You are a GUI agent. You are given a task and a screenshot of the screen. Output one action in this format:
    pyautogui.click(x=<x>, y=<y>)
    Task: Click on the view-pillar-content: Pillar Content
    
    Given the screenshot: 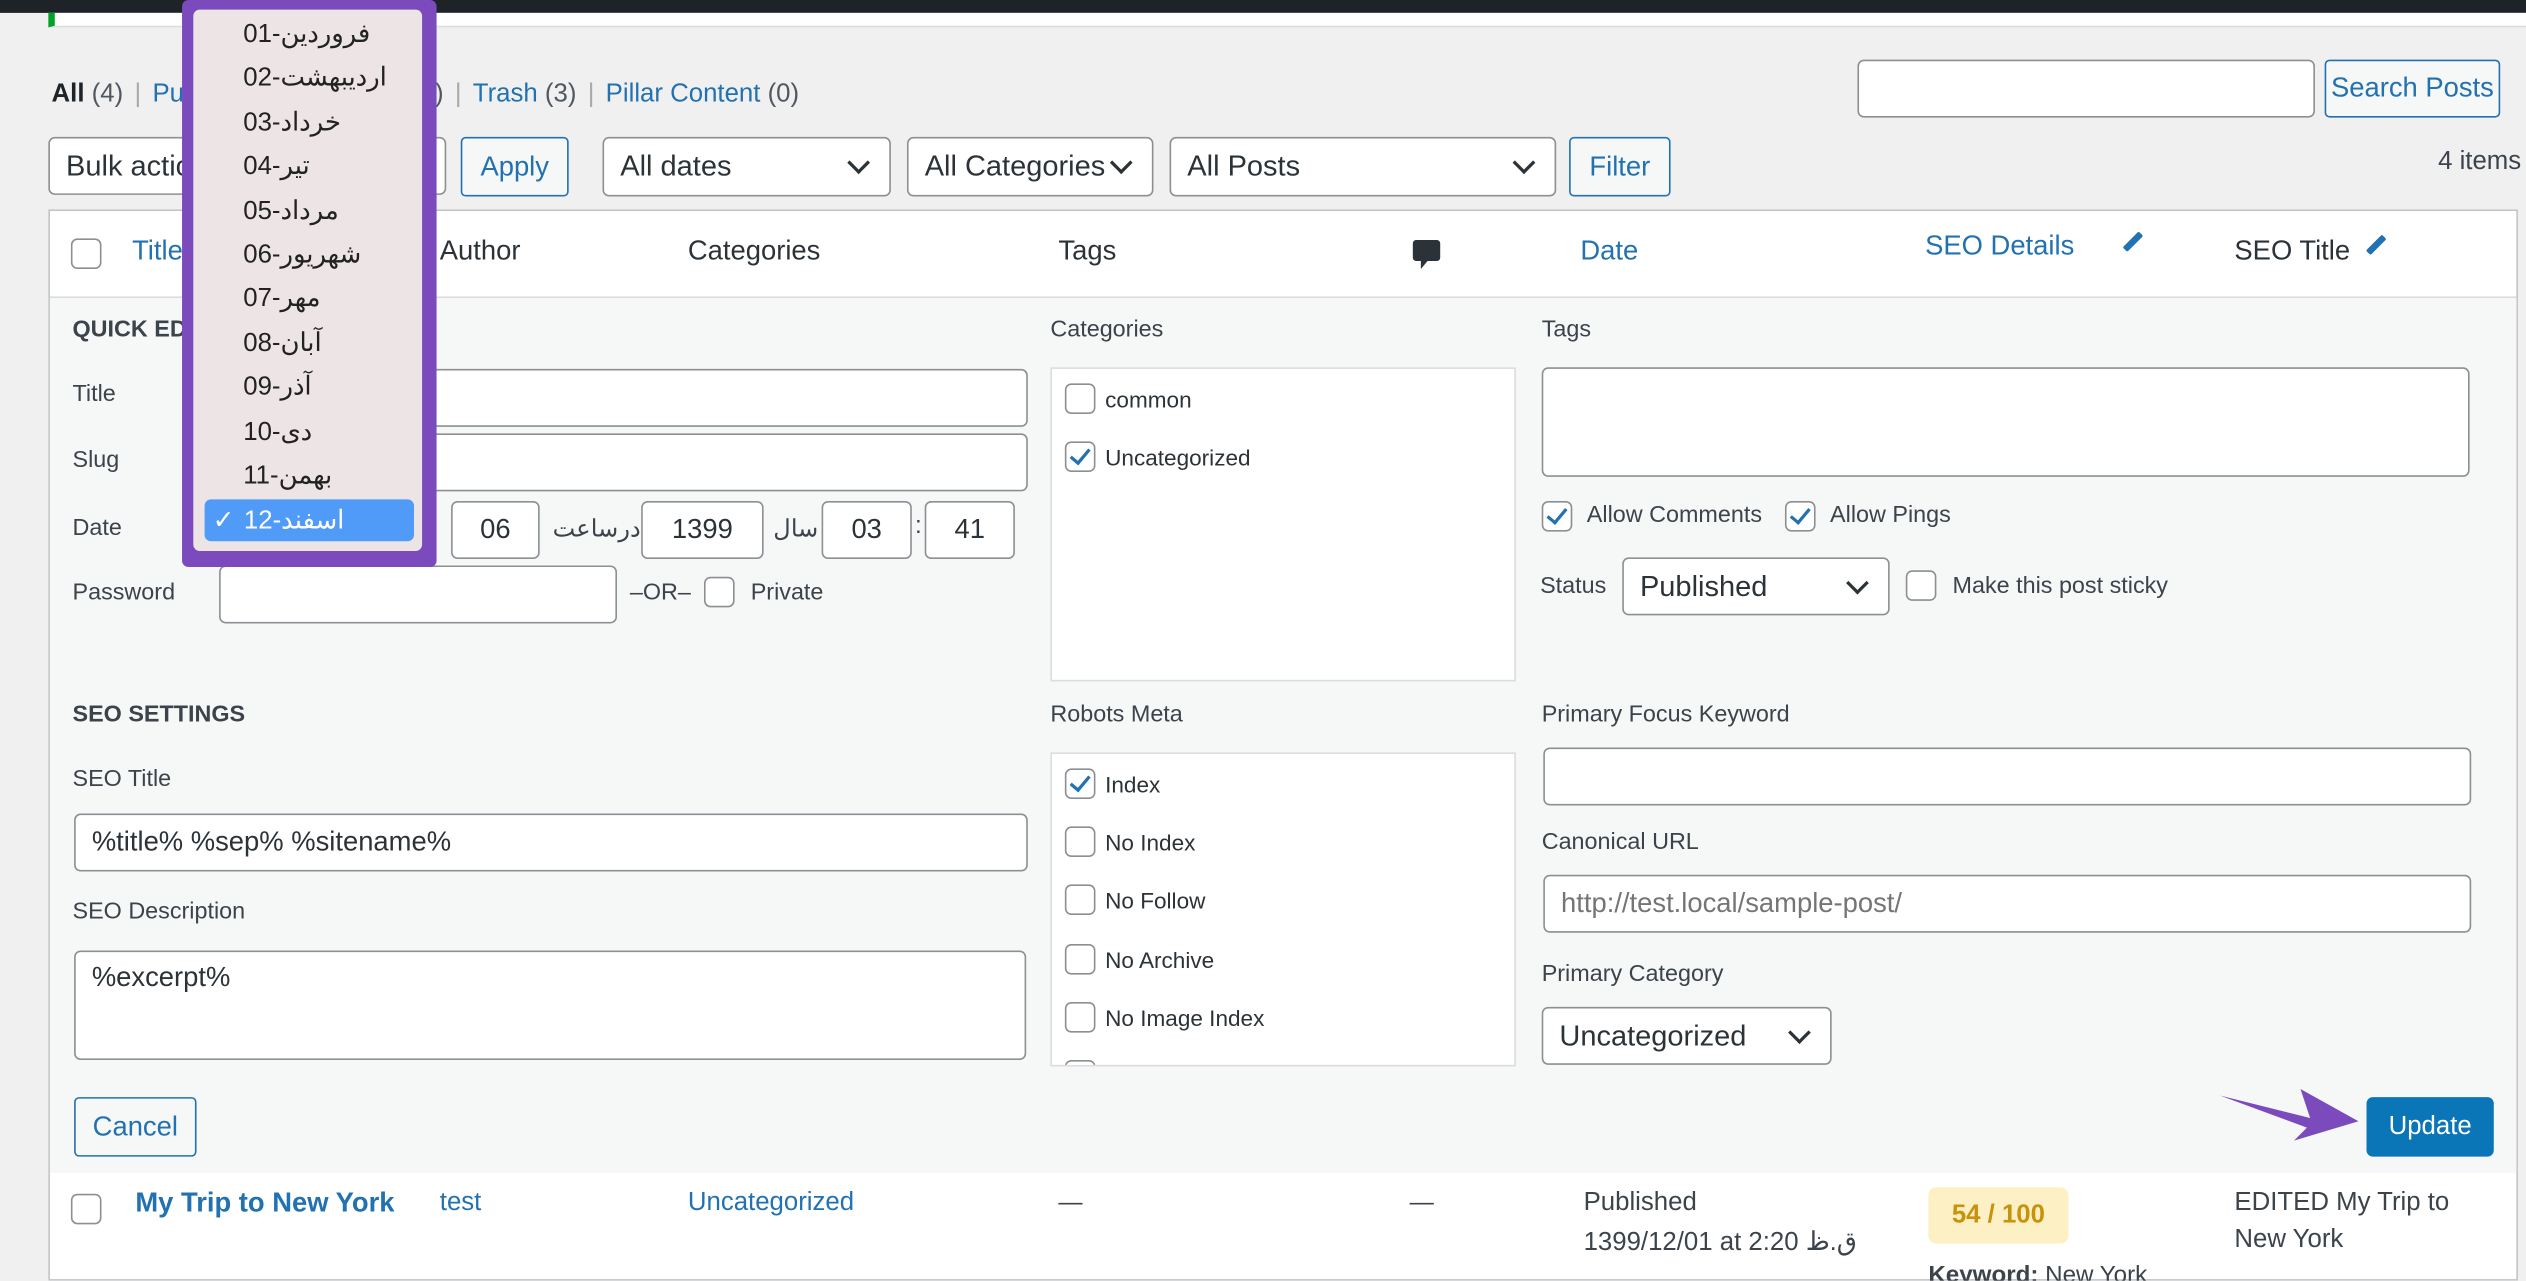 What is the action you would take?
    pyautogui.click(x=683, y=94)
    